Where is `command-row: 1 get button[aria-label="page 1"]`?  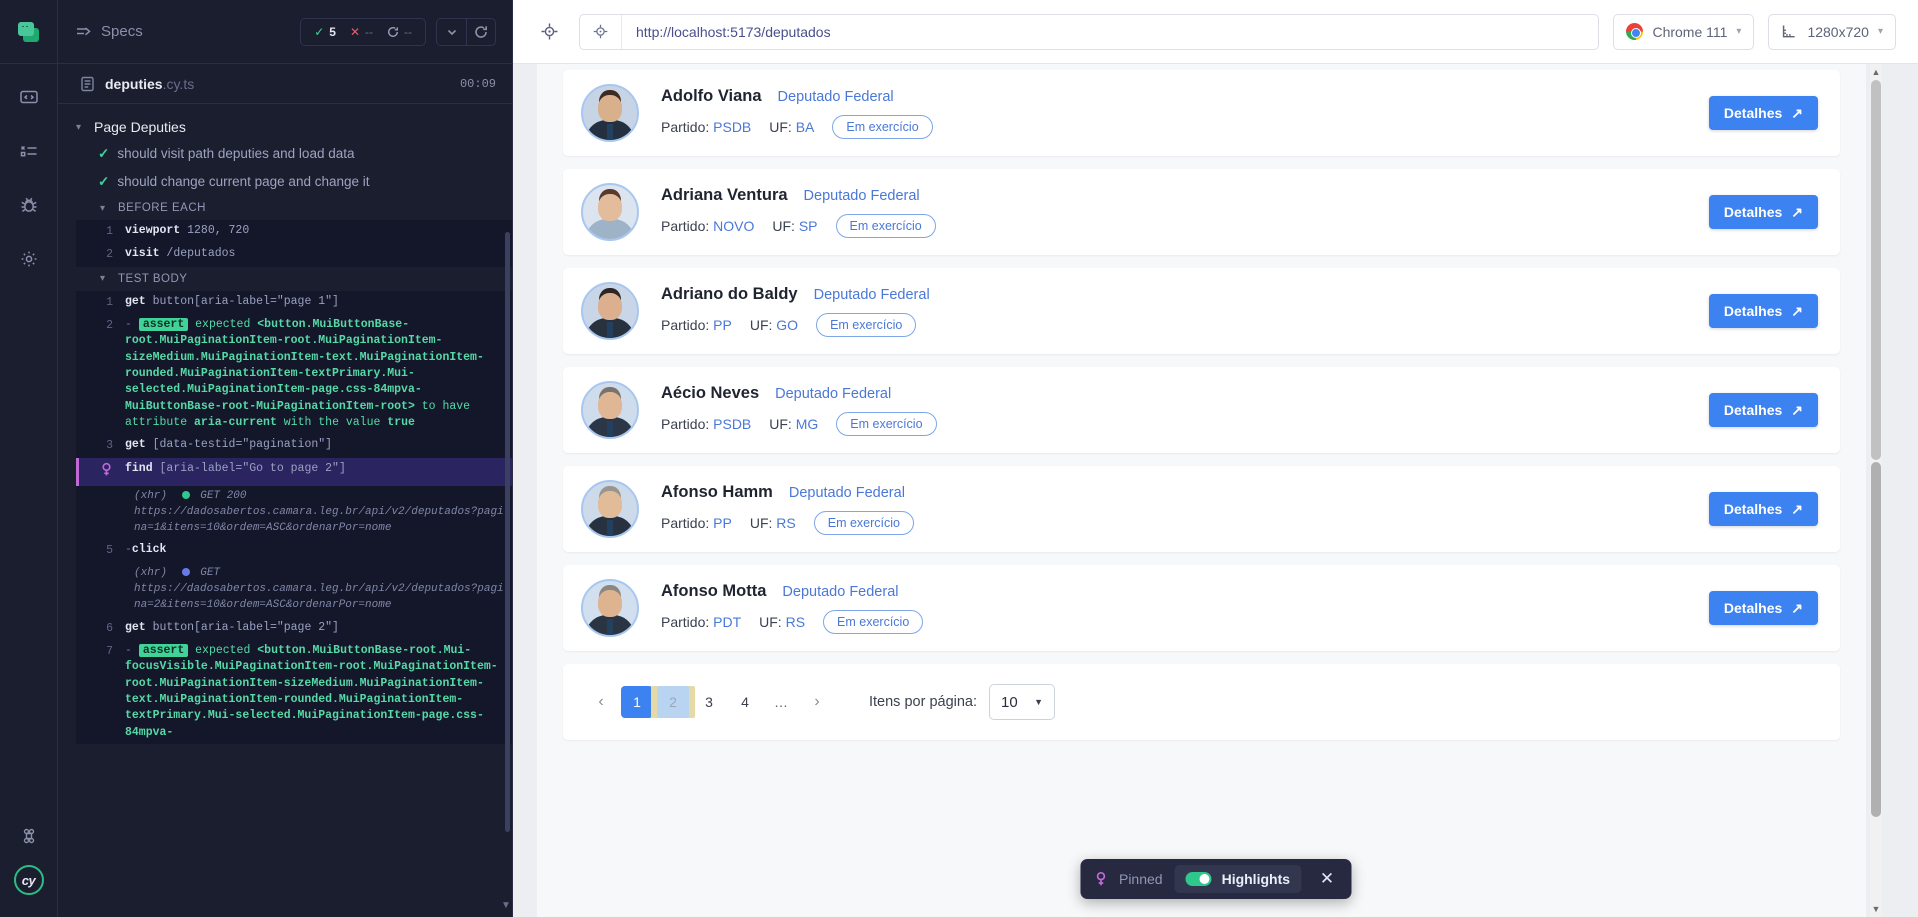
command-row: 1 get button[aria-label="page 1"] is located at coordinates (294, 302).